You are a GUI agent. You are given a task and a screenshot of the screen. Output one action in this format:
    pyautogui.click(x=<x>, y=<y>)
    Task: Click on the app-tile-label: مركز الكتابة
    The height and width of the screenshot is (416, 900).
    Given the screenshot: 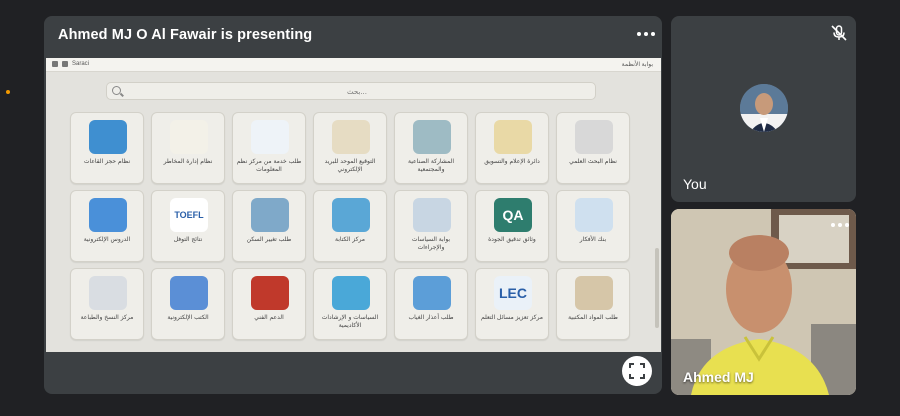 What is the action you would take?
    pyautogui.click(x=350, y=239)
    